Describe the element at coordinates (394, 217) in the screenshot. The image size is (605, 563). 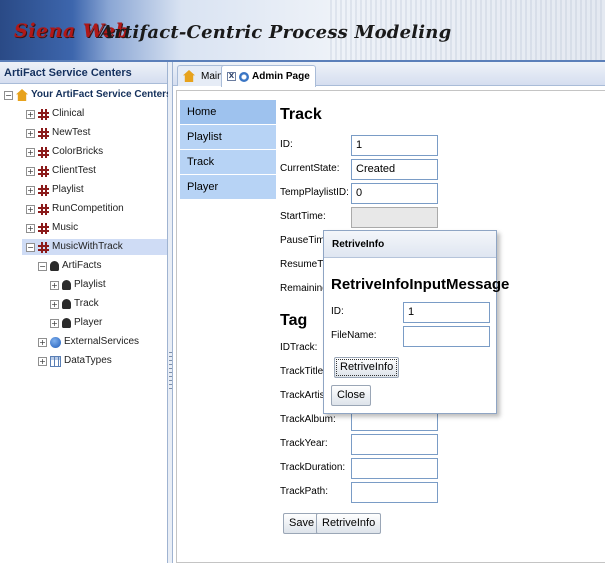
I see `start-time-field` at that location.